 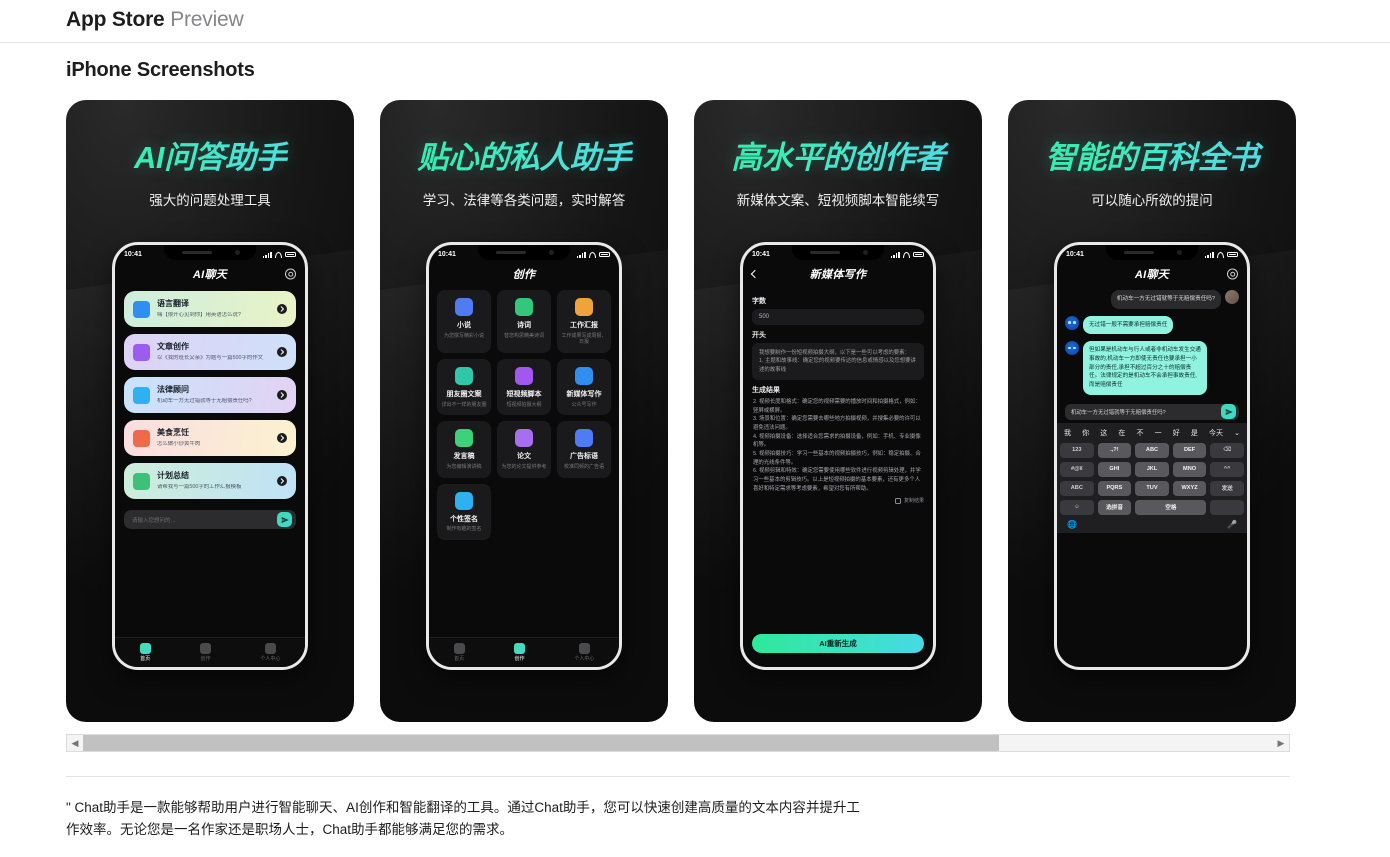 What do you see at coordinates (1067, 433) in the screenshot?
I see `suggestion-word: 我` at bounding box center [1067, 433].